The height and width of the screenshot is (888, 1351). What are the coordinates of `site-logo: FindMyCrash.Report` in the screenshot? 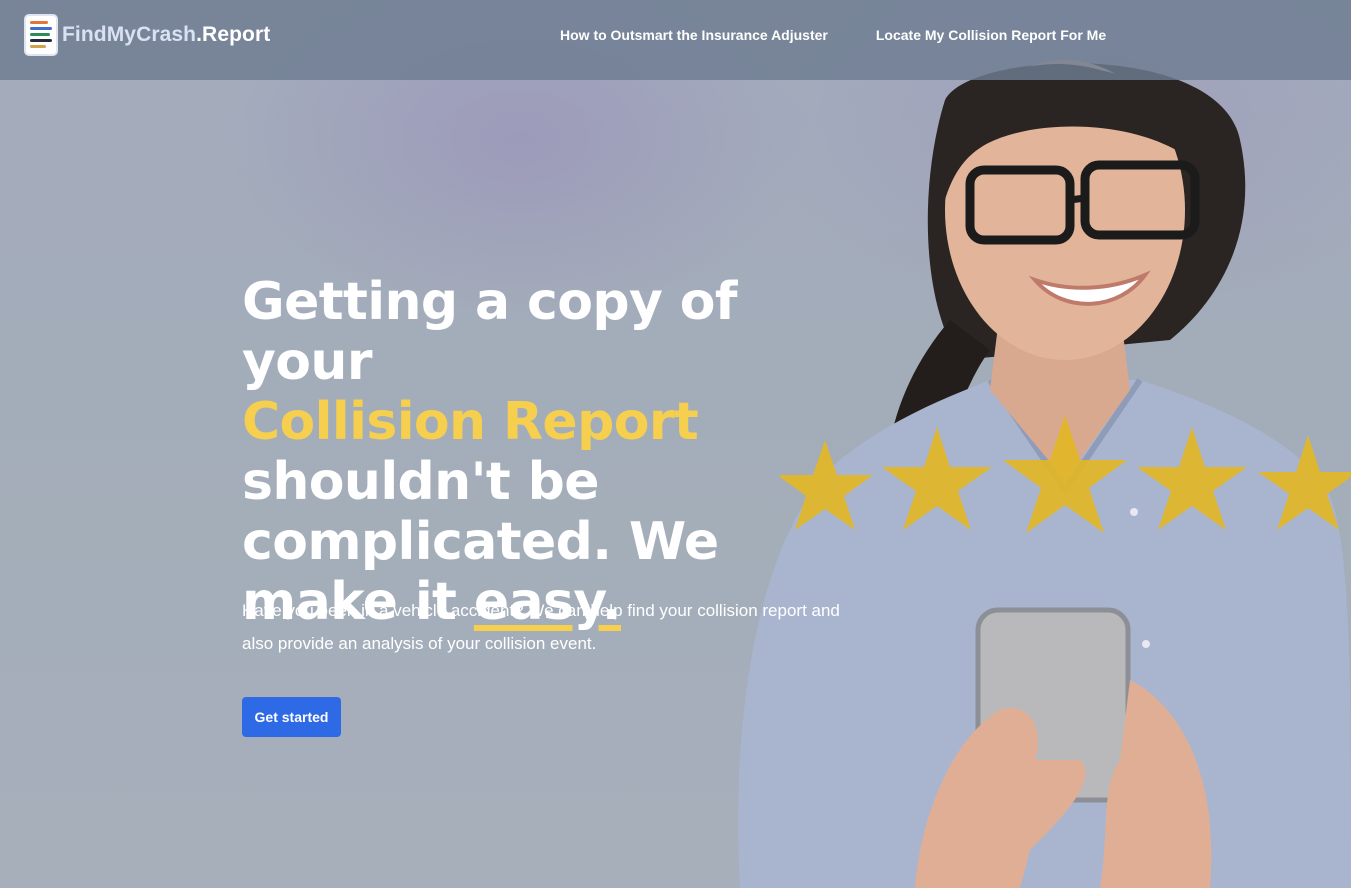 It's located at (147, 35).